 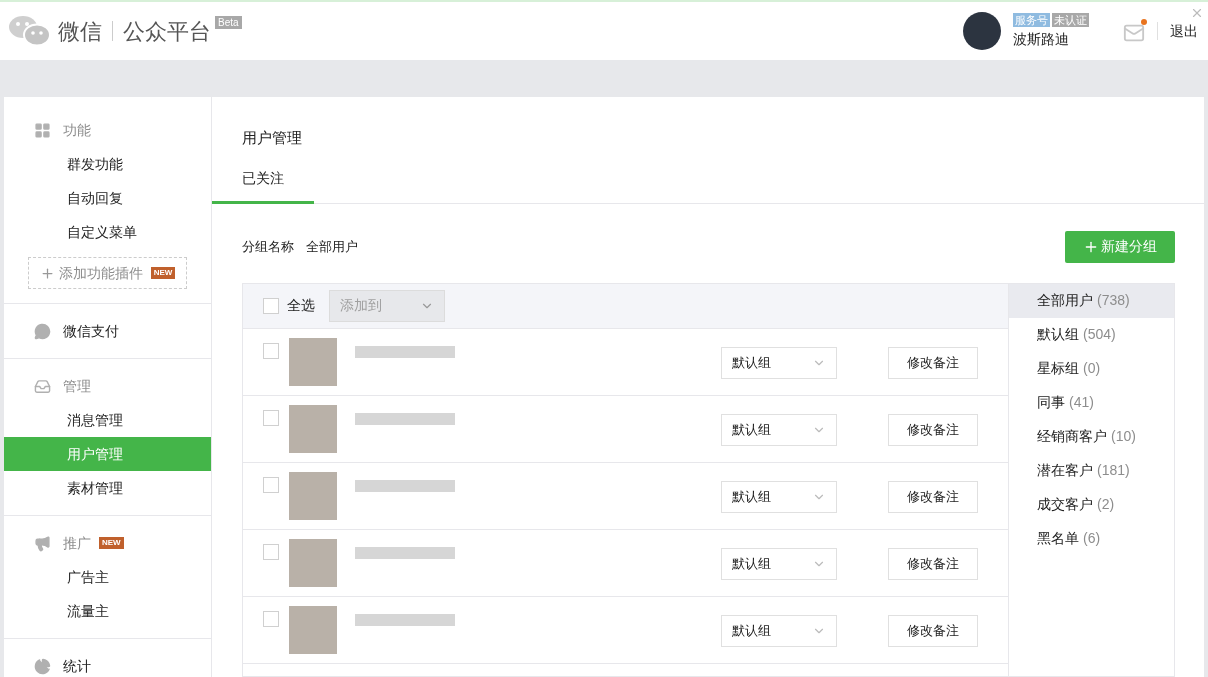 I want to click on group-name: 全部用户, so click(x=332, y=246).